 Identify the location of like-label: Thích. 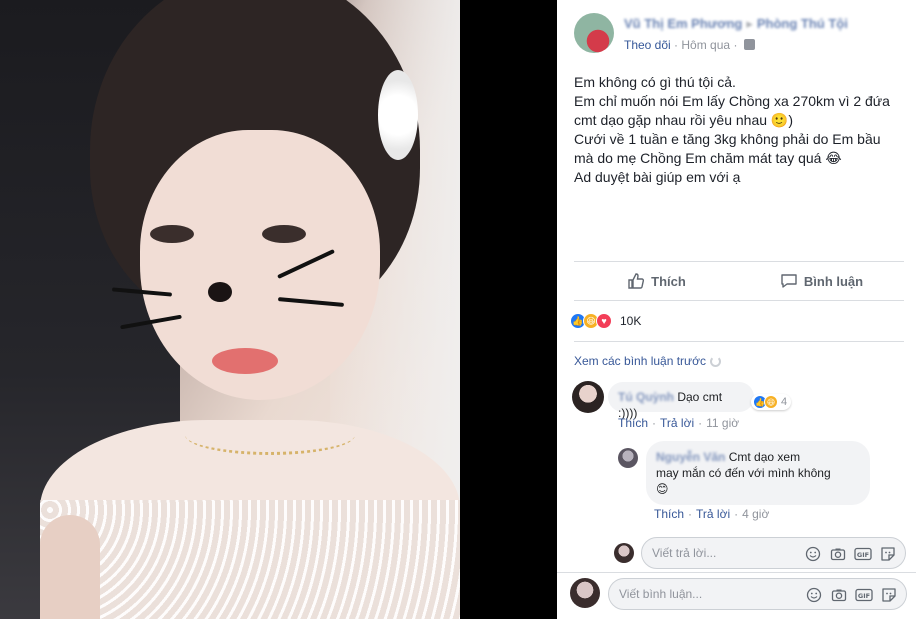
(668, 281).